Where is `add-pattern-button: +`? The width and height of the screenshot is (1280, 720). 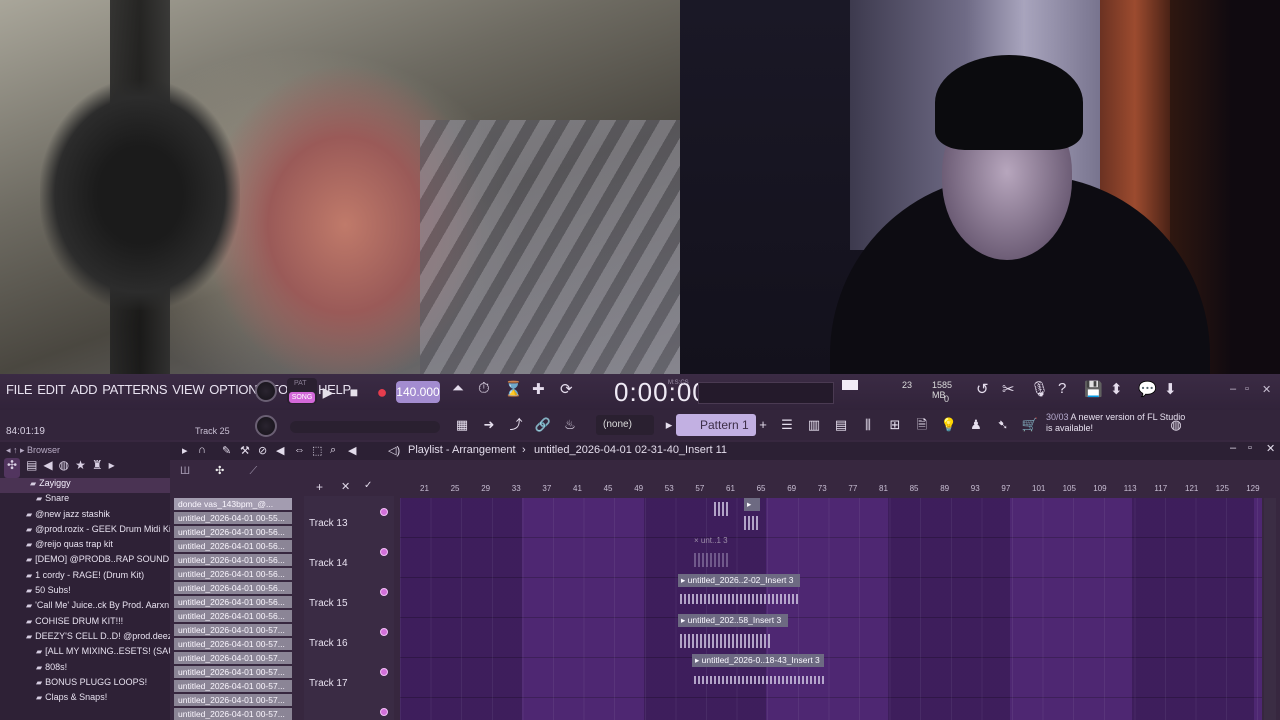
add-pattern-button: + is located at coordinates (763, 425).